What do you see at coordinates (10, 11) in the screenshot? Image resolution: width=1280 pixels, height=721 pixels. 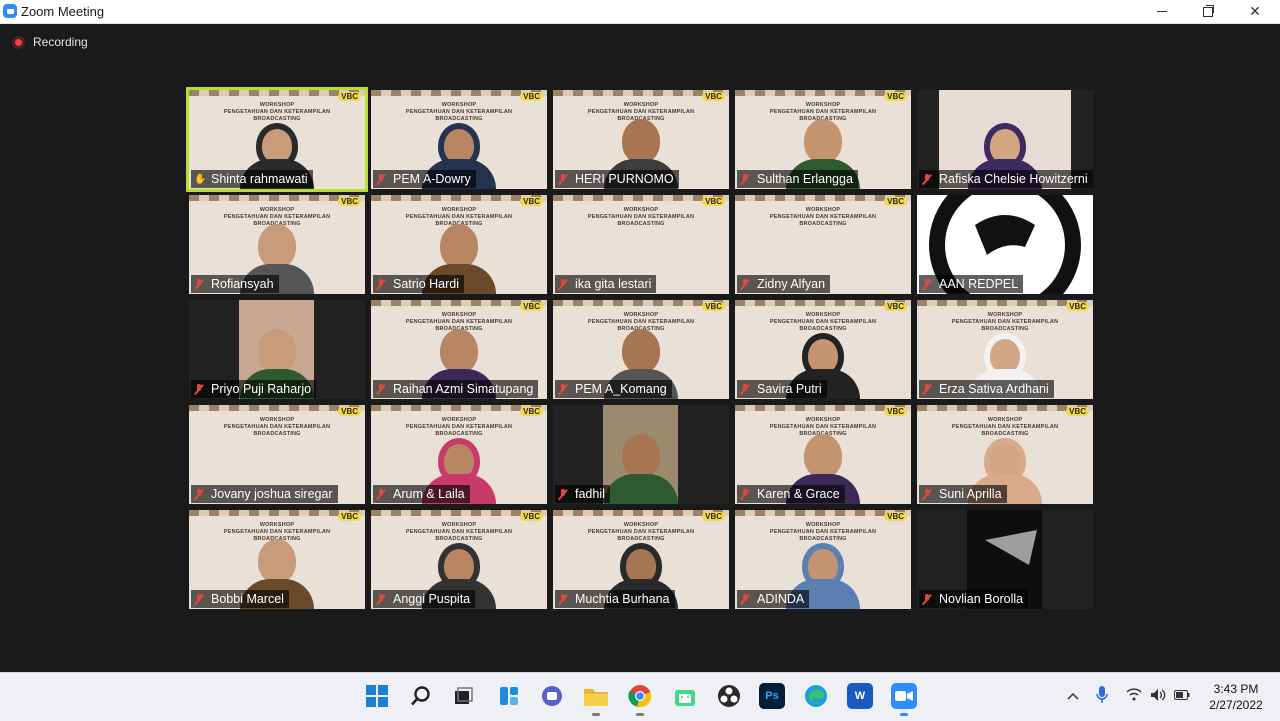 I see `zoom-logo-icon` at bounding box center [10, 11].